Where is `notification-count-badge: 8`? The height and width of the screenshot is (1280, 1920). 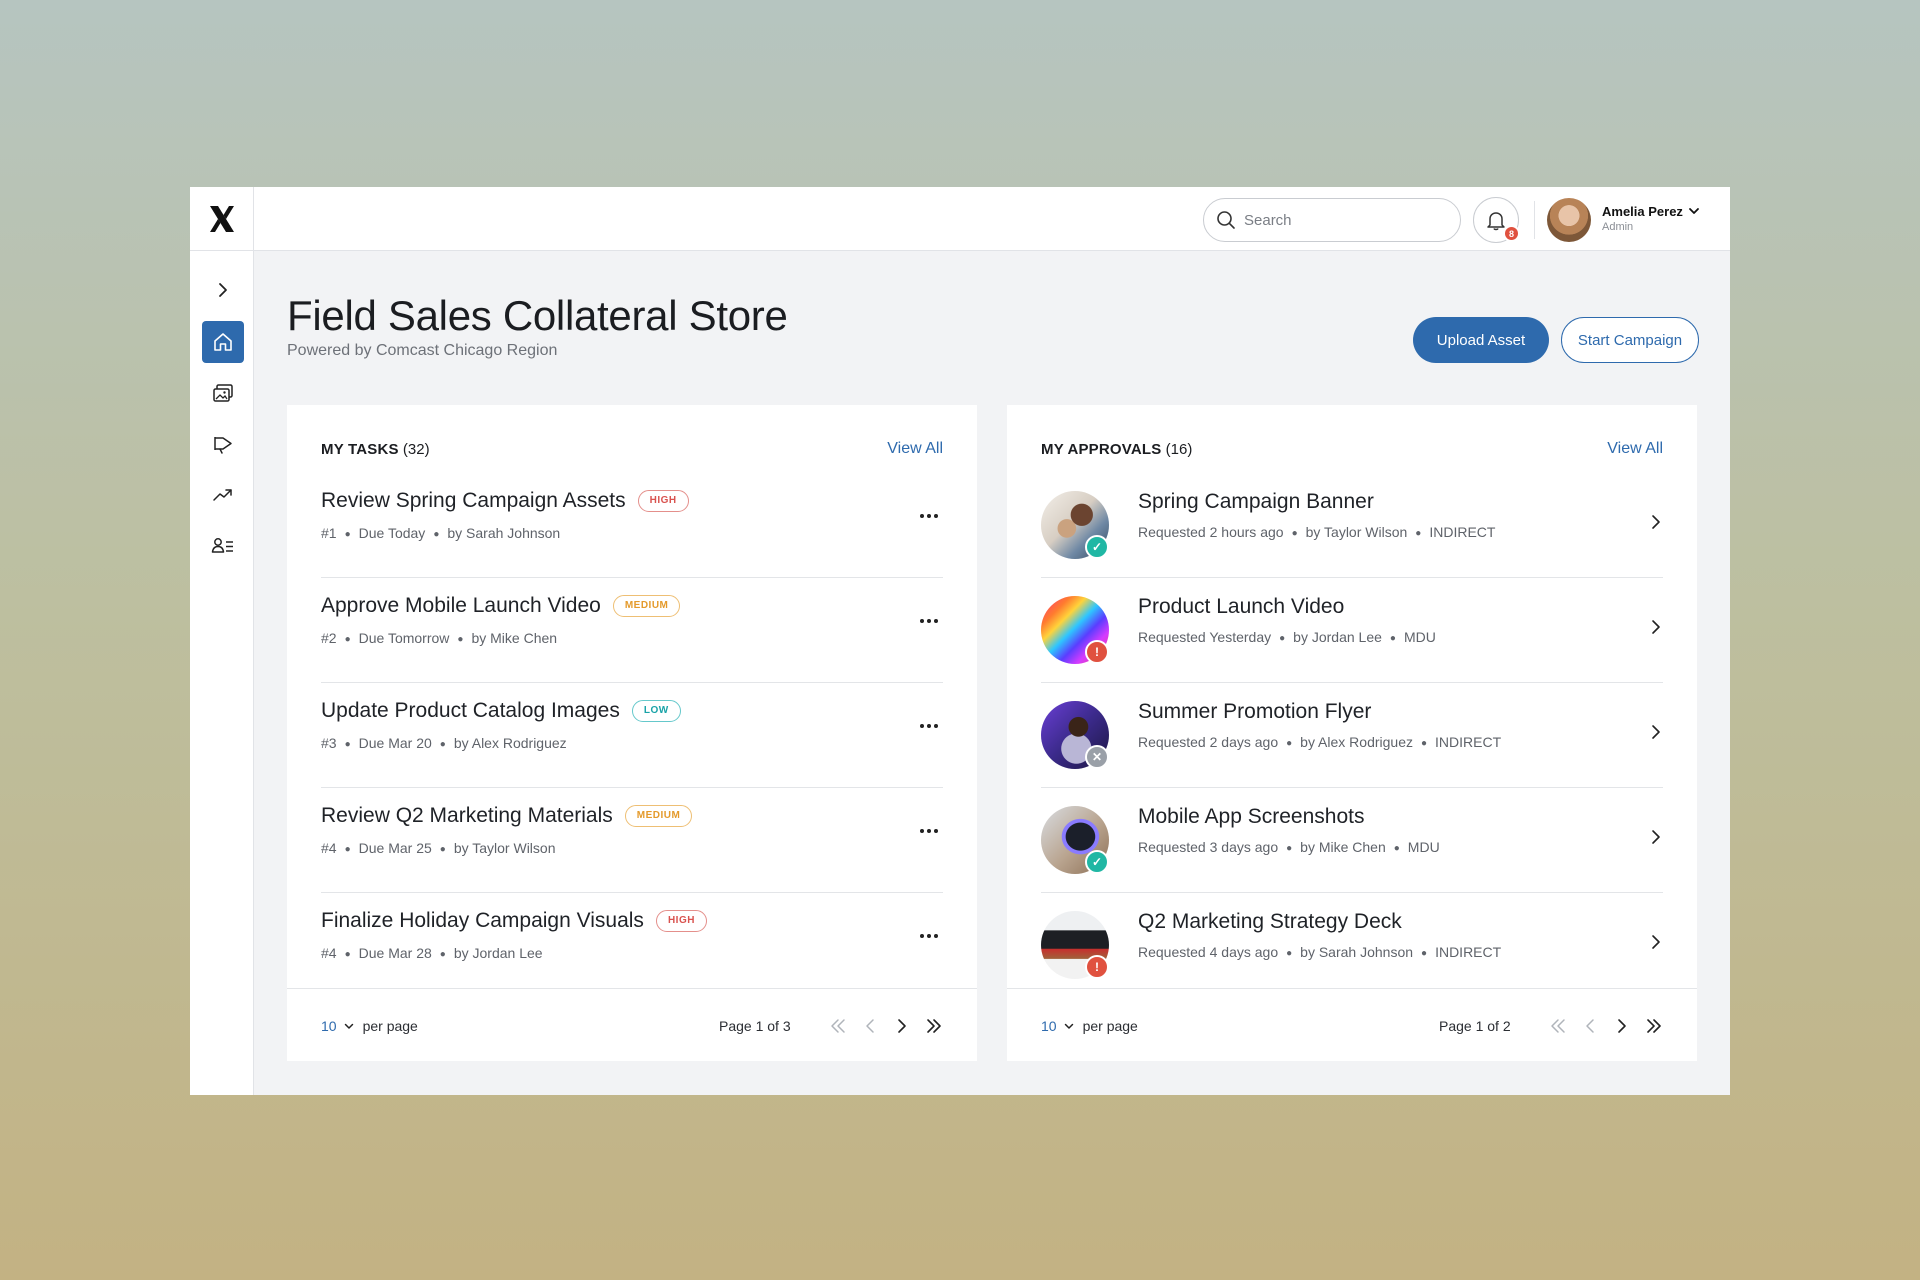
notification-count-badge: 8 is located at coordinates (1511, 233).